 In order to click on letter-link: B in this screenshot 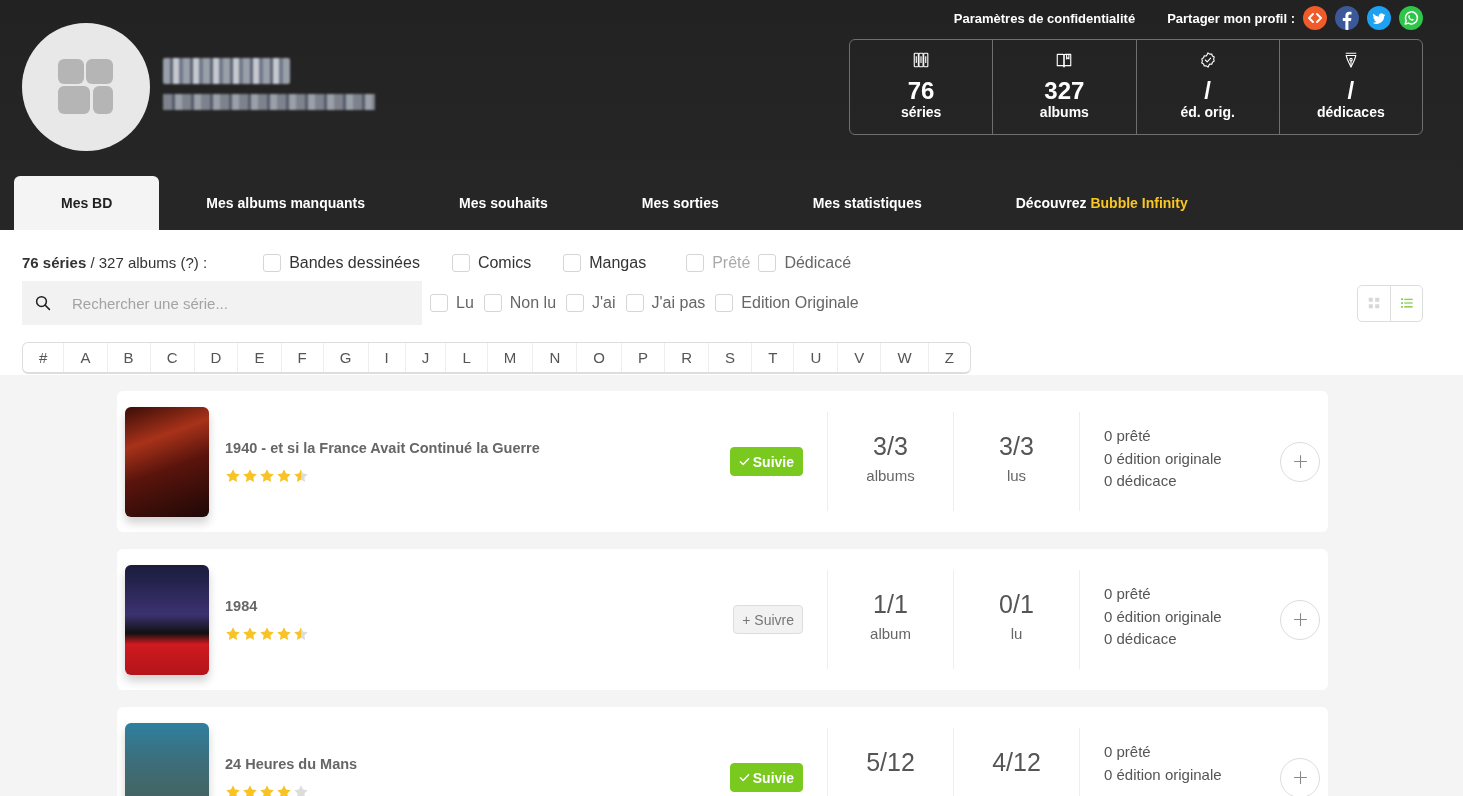, I will do `click(128, 357)`.